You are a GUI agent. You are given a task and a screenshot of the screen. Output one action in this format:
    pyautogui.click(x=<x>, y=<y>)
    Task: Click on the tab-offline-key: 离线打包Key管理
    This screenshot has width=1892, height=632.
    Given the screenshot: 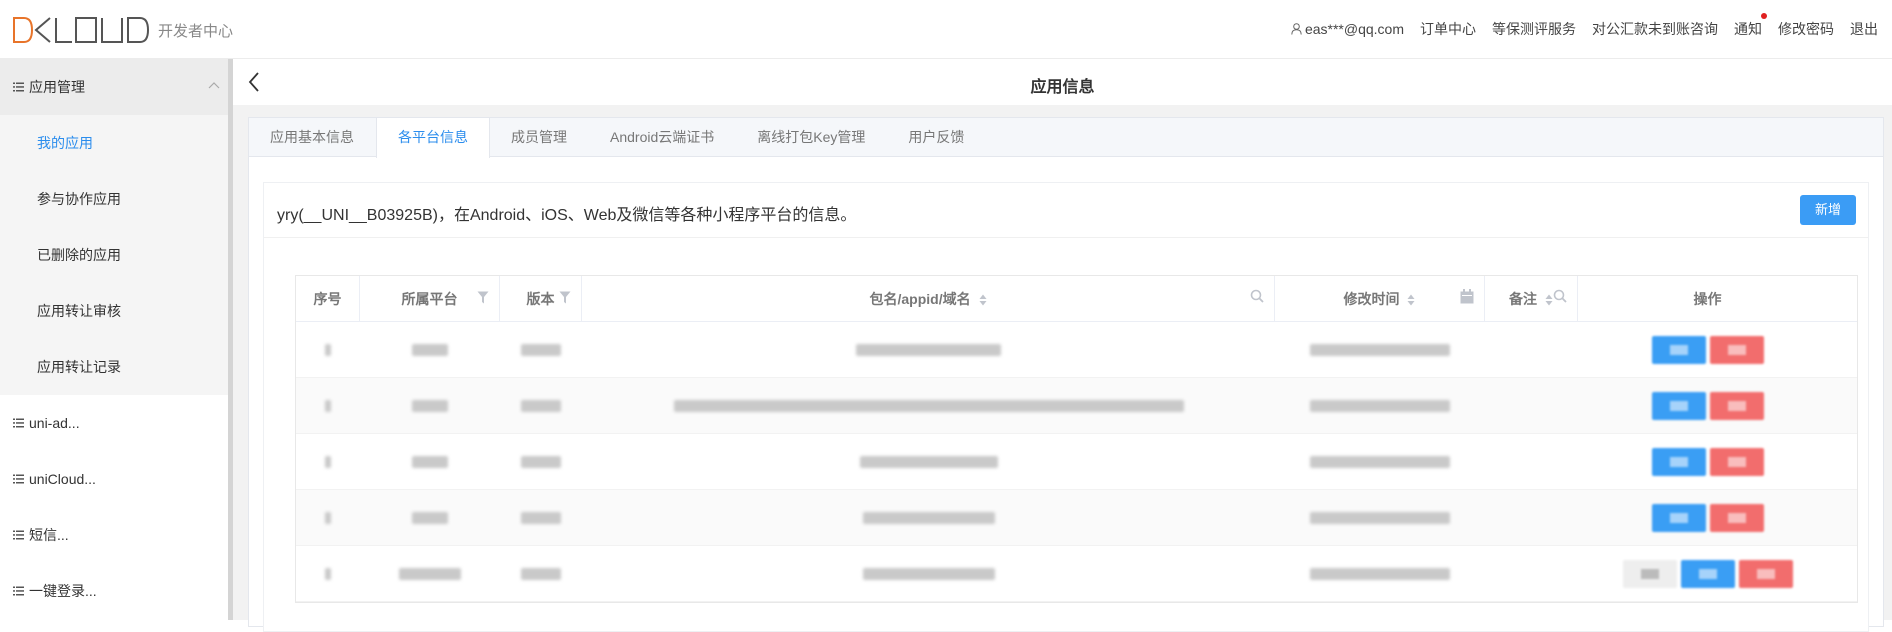 What is the action you would take?
    pyautogui.click(x=811, y=137)
    